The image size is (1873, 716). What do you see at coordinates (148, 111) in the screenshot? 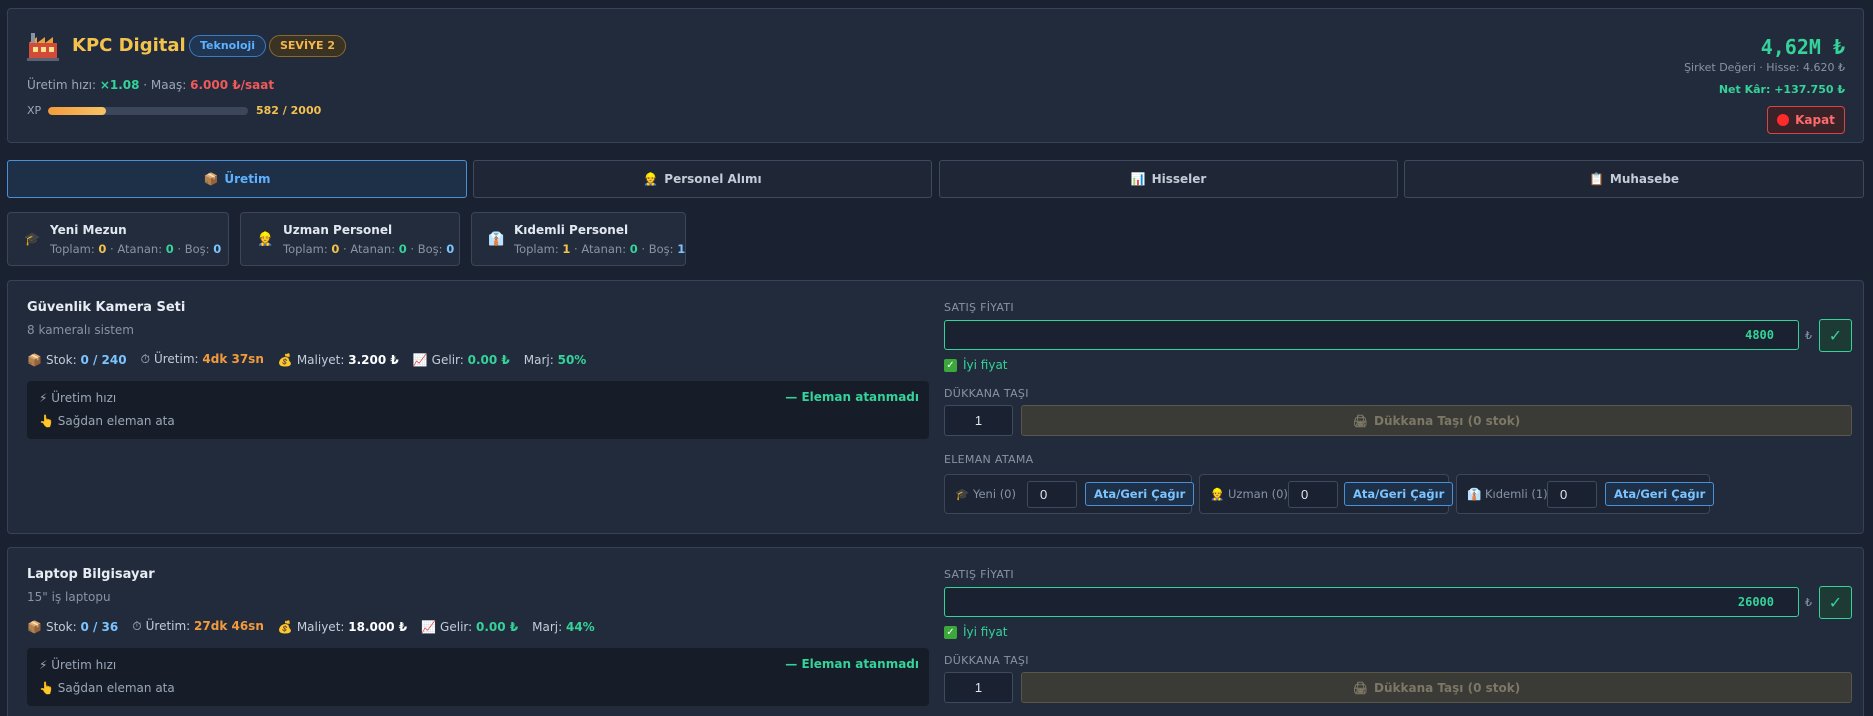
I see `xp-progress-bar` at bounding box center [148, 111].